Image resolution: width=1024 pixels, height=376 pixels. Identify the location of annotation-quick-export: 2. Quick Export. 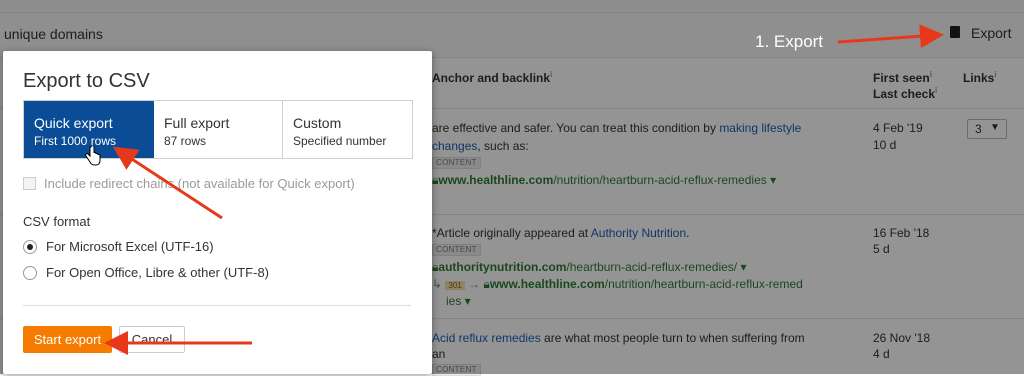
(290, 218).